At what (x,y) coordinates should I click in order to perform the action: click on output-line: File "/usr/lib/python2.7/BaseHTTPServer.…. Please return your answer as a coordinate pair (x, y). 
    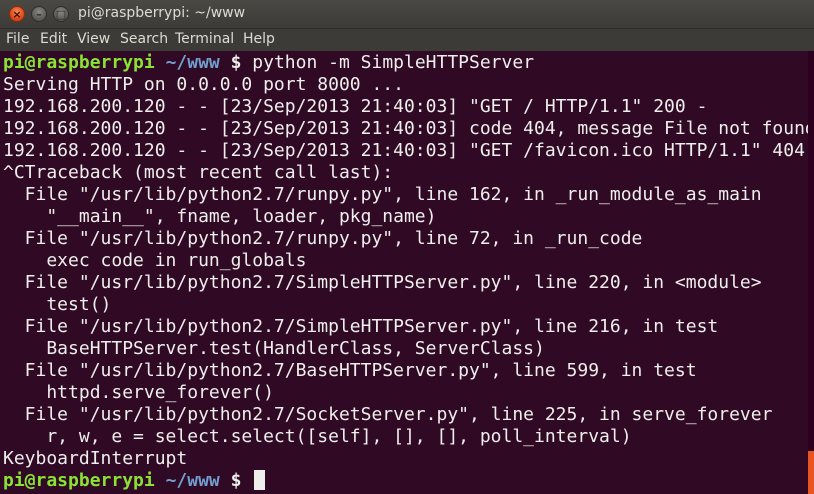
    Looking at the image, I should click on (350, 370).